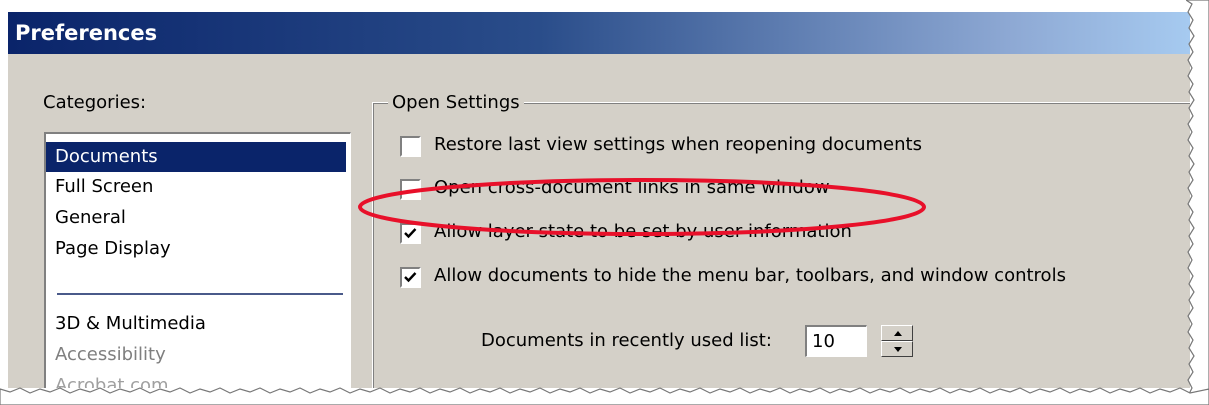 The width and height of the screenshot is (1209, 405). What do you see at coordinates (196, 187) in the screenshot?
I see `category-item-full-screen: Full Screen` at bounding box center [196, 187].